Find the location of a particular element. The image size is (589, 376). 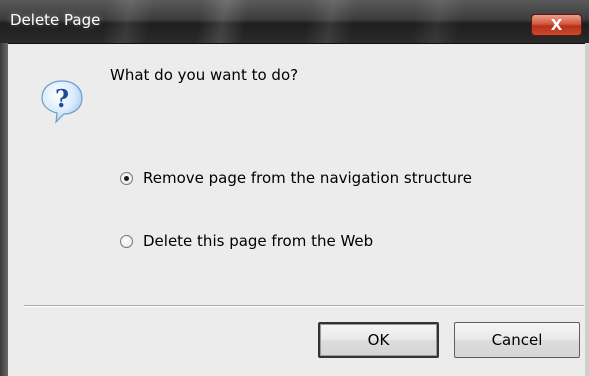

question-icon: ? is located at coordinates (62, 102).